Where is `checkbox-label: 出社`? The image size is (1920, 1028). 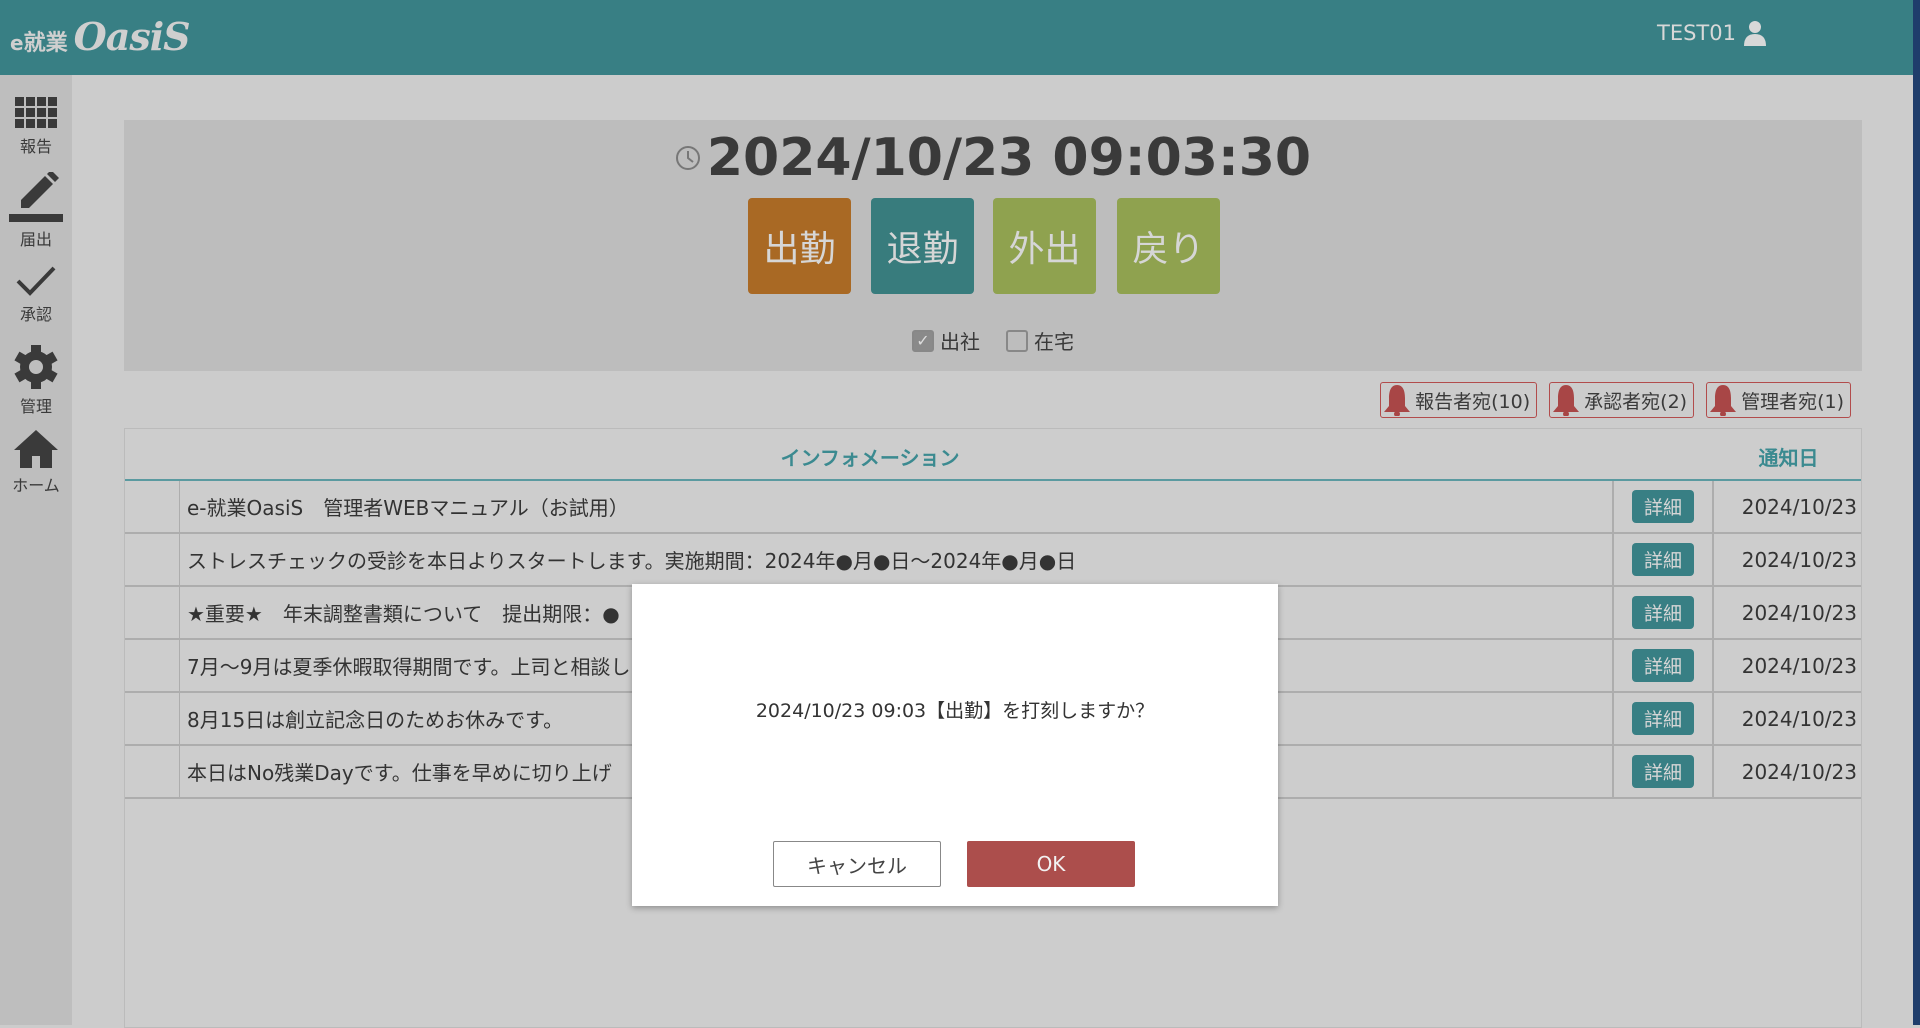 checkbox-label: 出社 is located at coordinates (960, 342).